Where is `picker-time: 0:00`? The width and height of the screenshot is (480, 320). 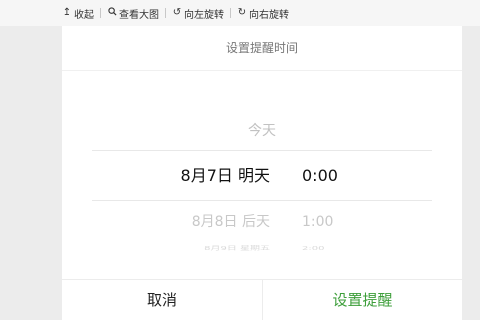 picker-time: 0:00 is located at coordinates (320, 175).